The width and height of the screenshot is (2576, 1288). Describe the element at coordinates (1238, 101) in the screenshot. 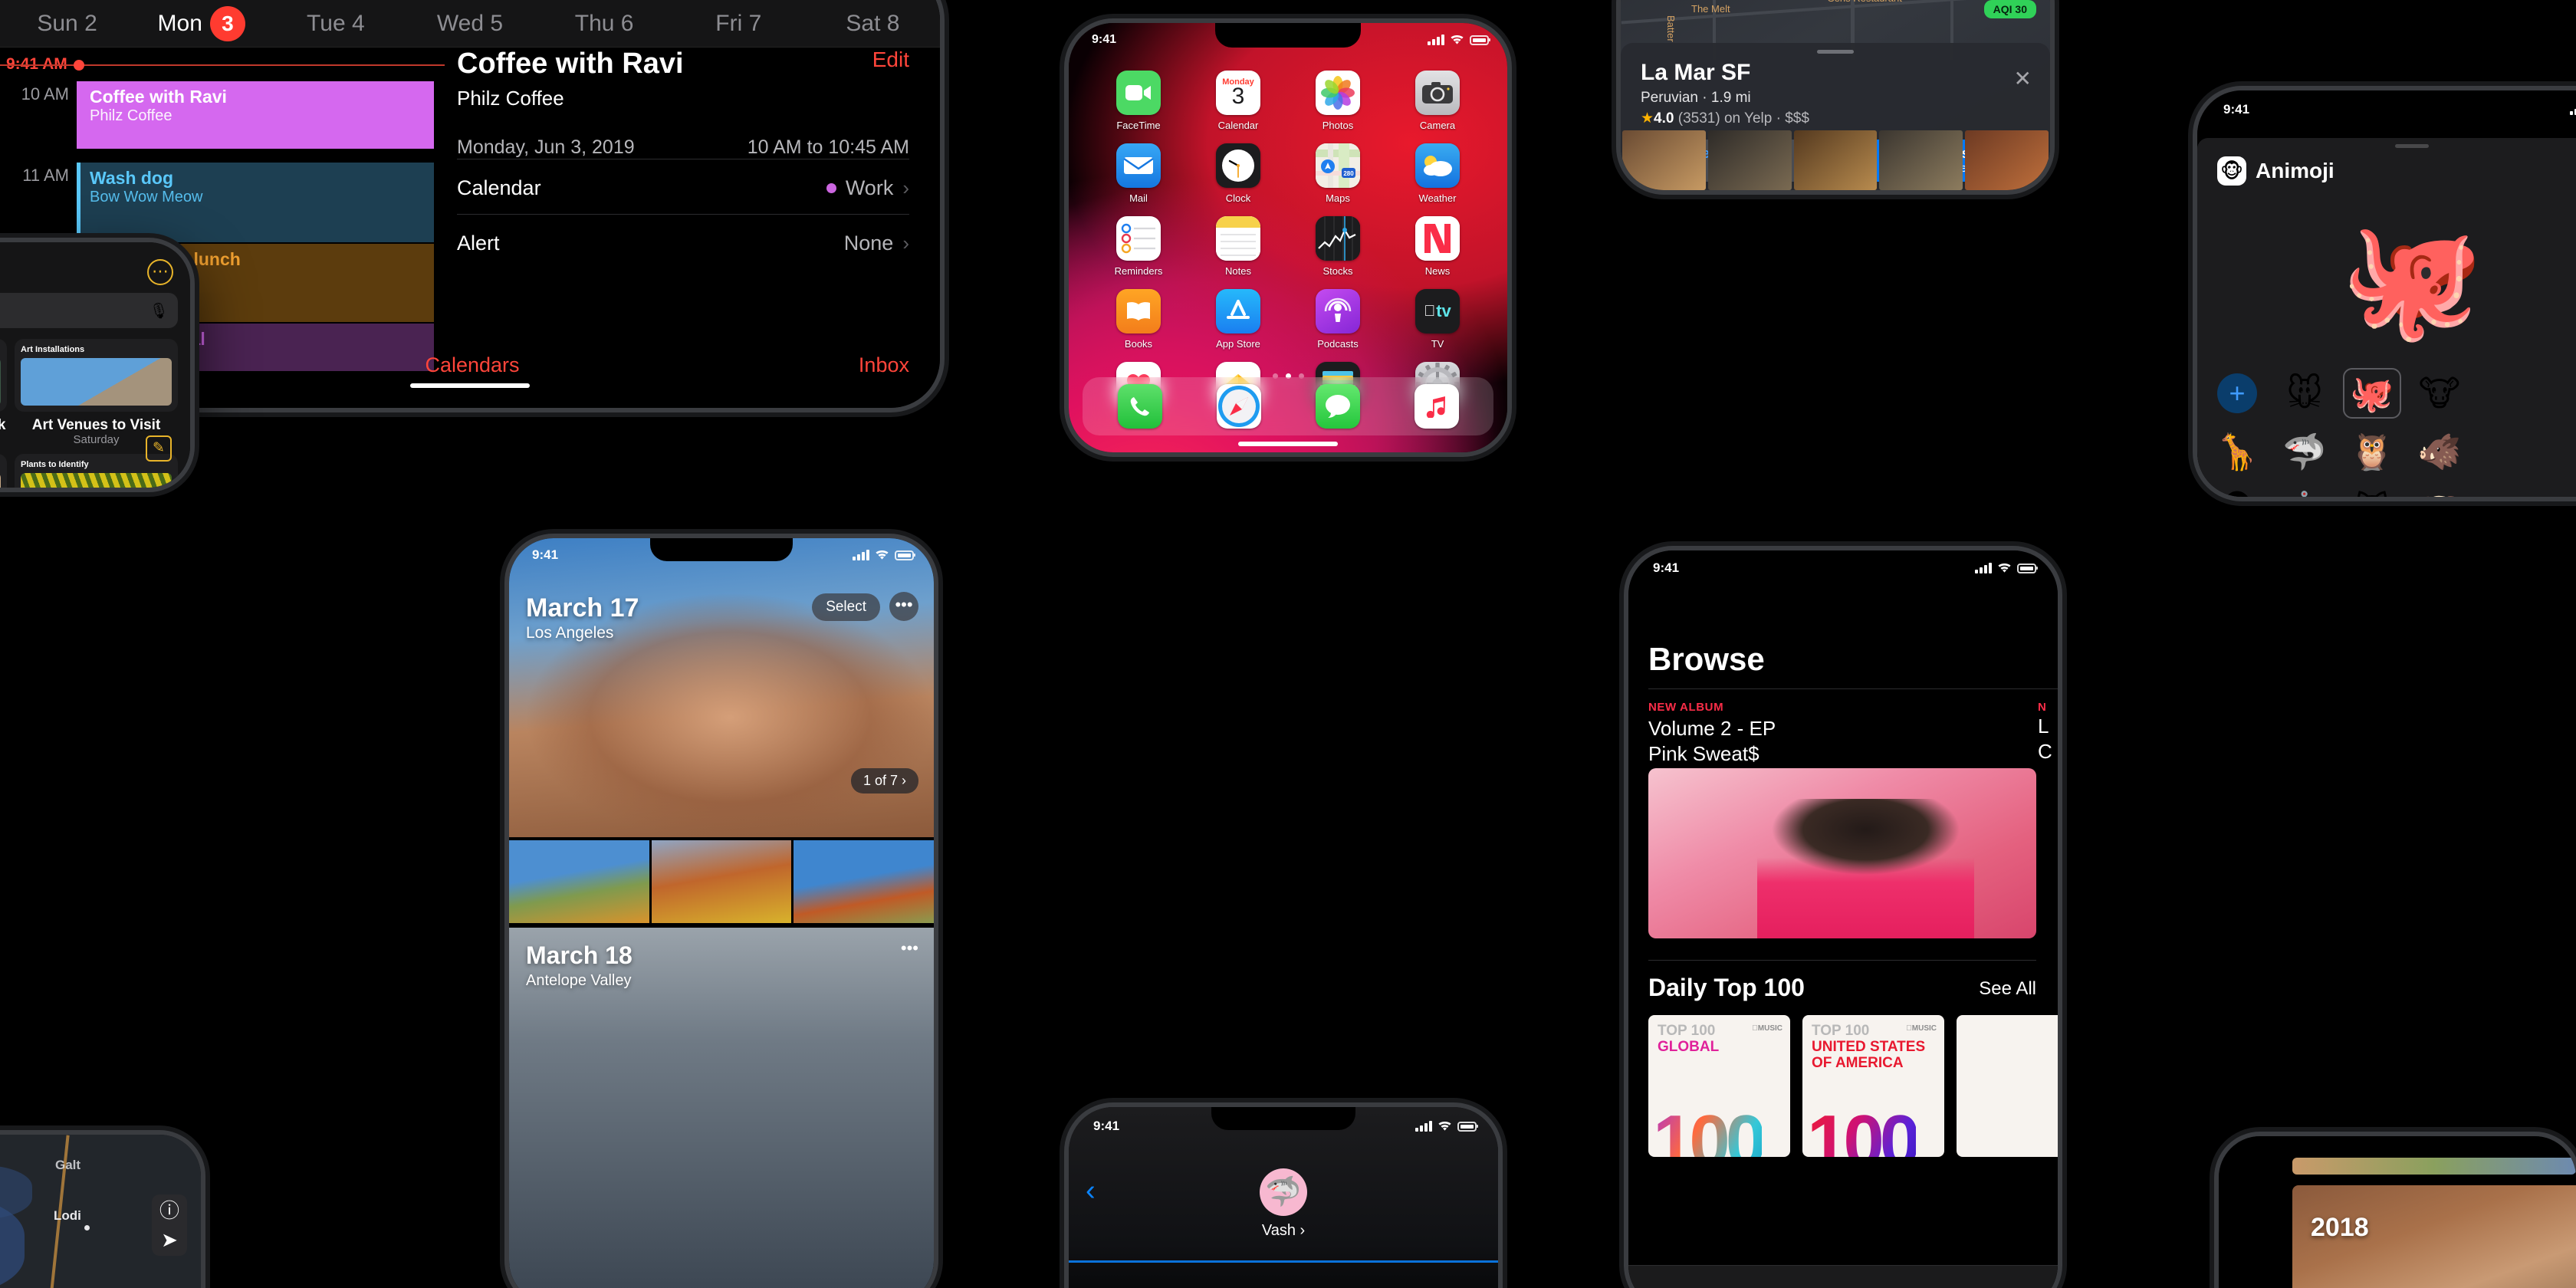

I see `app-icon-calendar: Monday 3 Calendar` at that location.